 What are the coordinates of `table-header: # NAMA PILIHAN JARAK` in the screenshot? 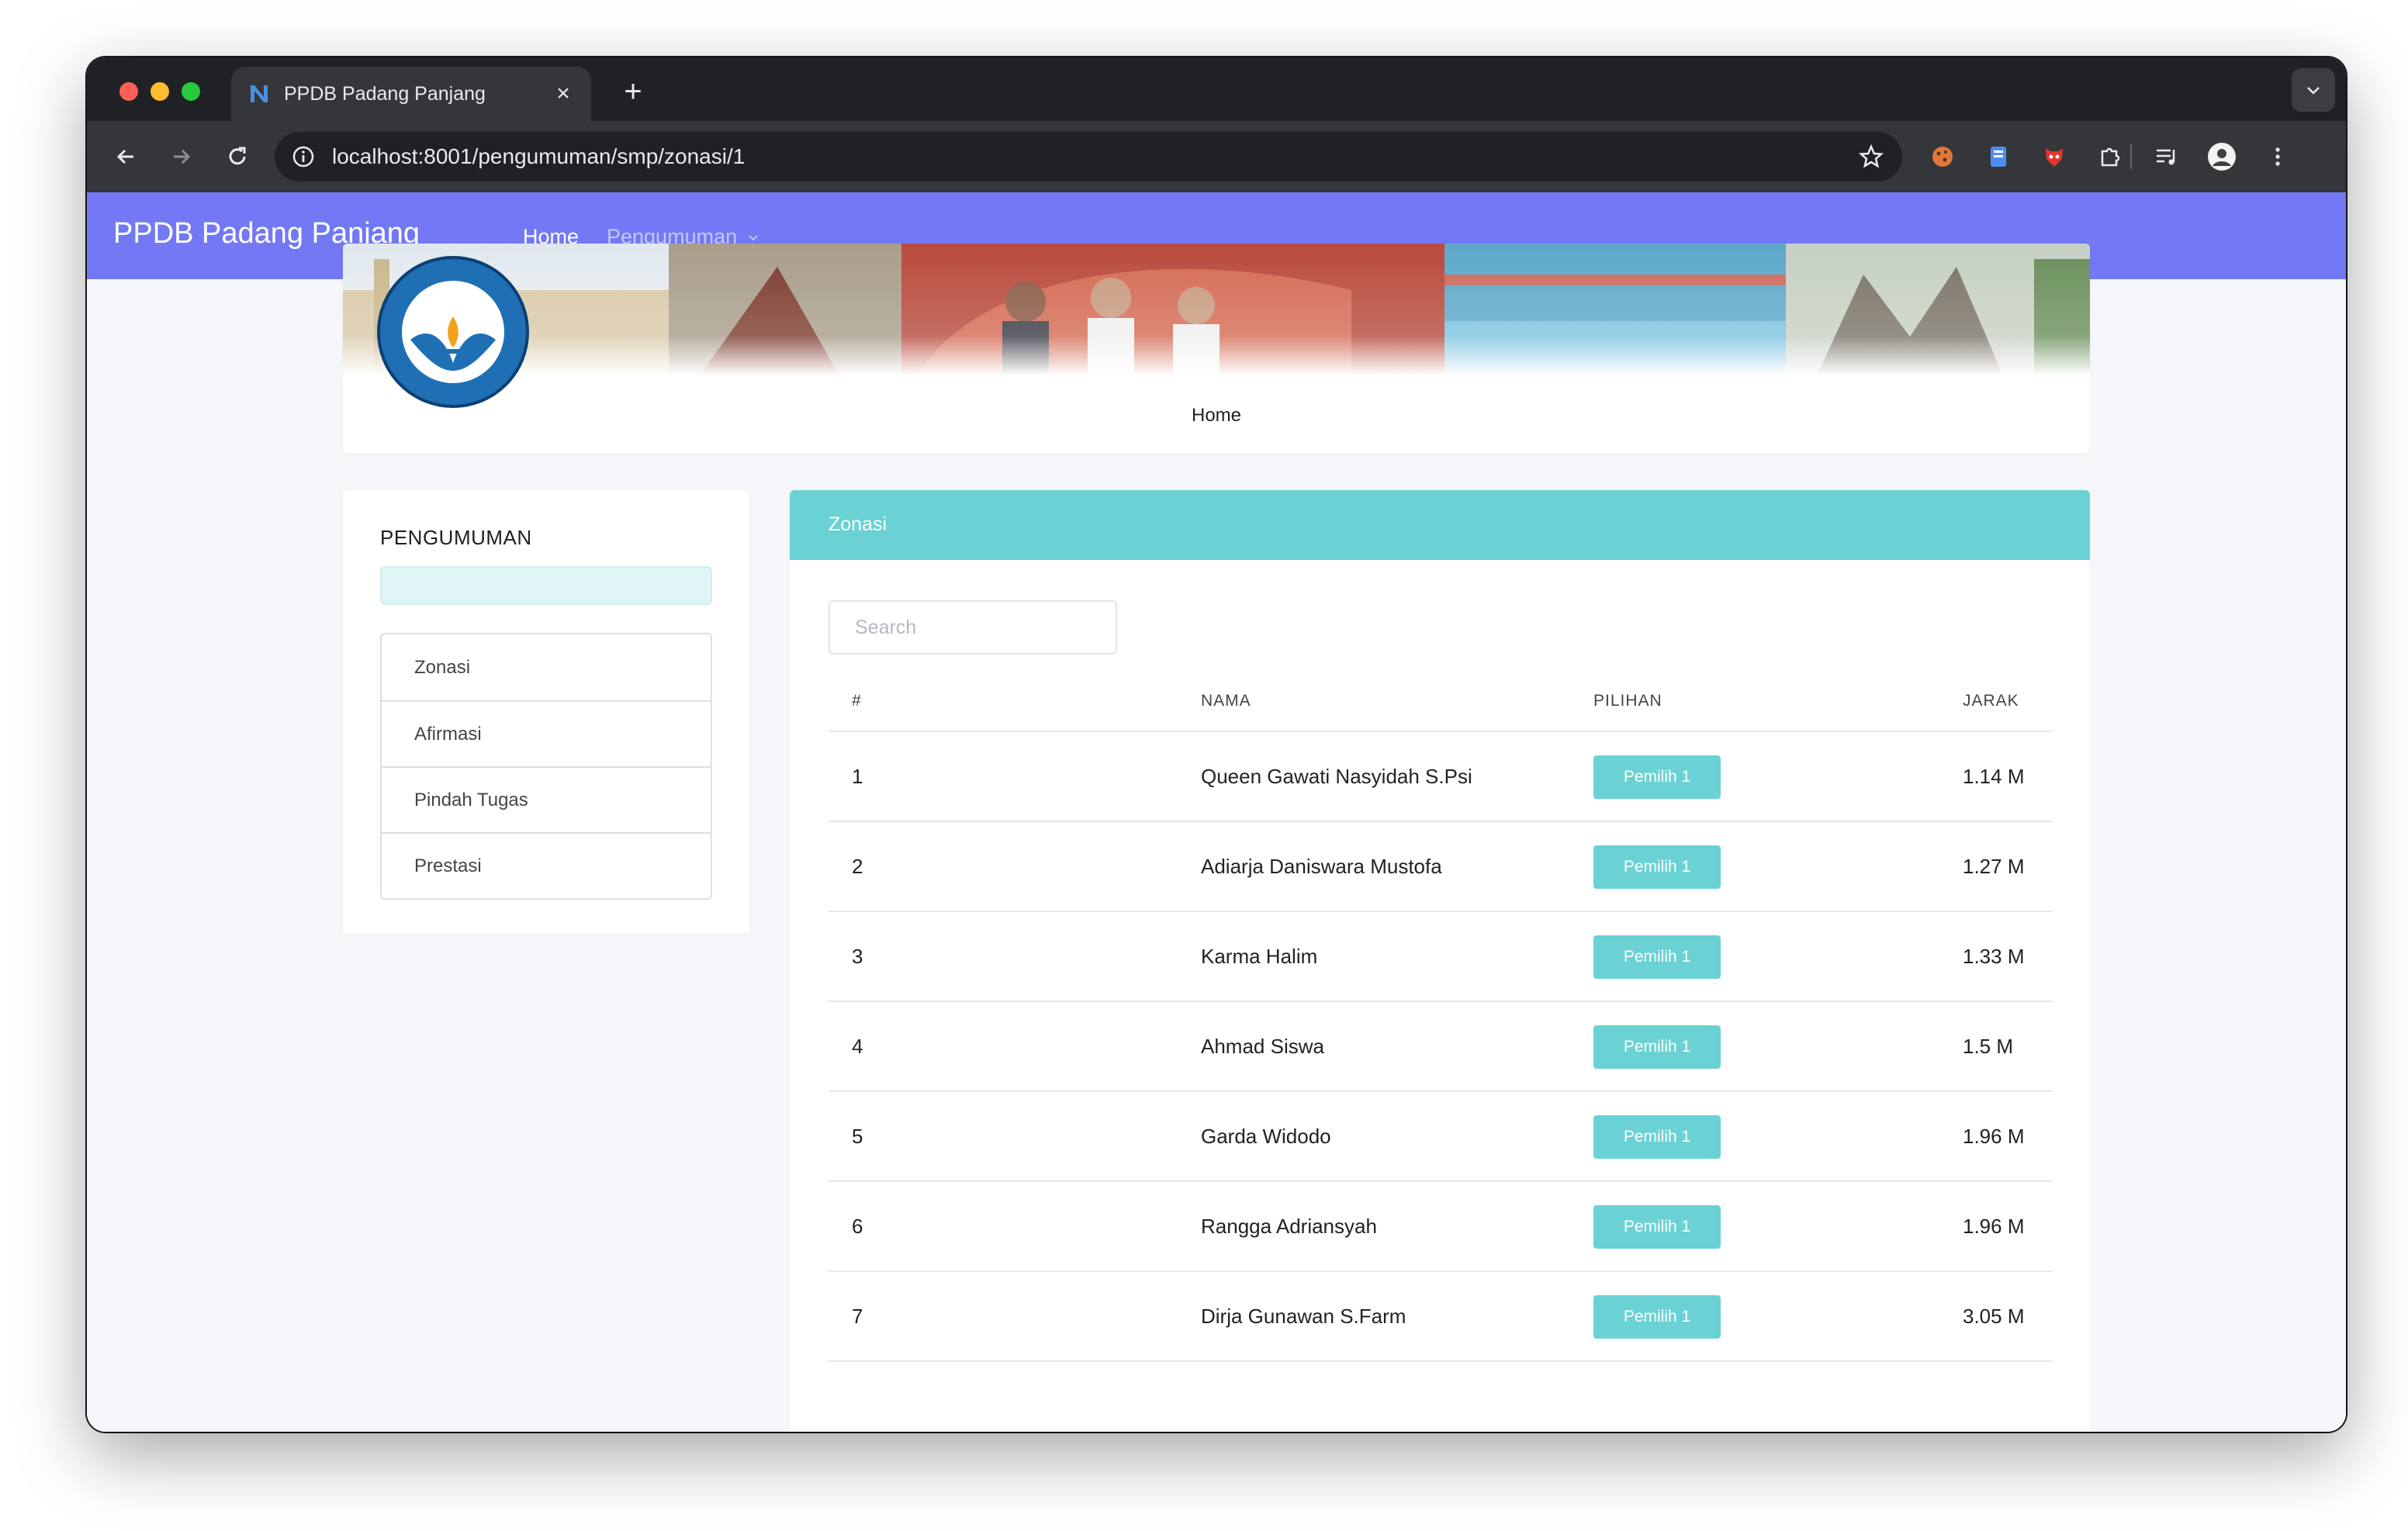 It's located at (1441, 701).